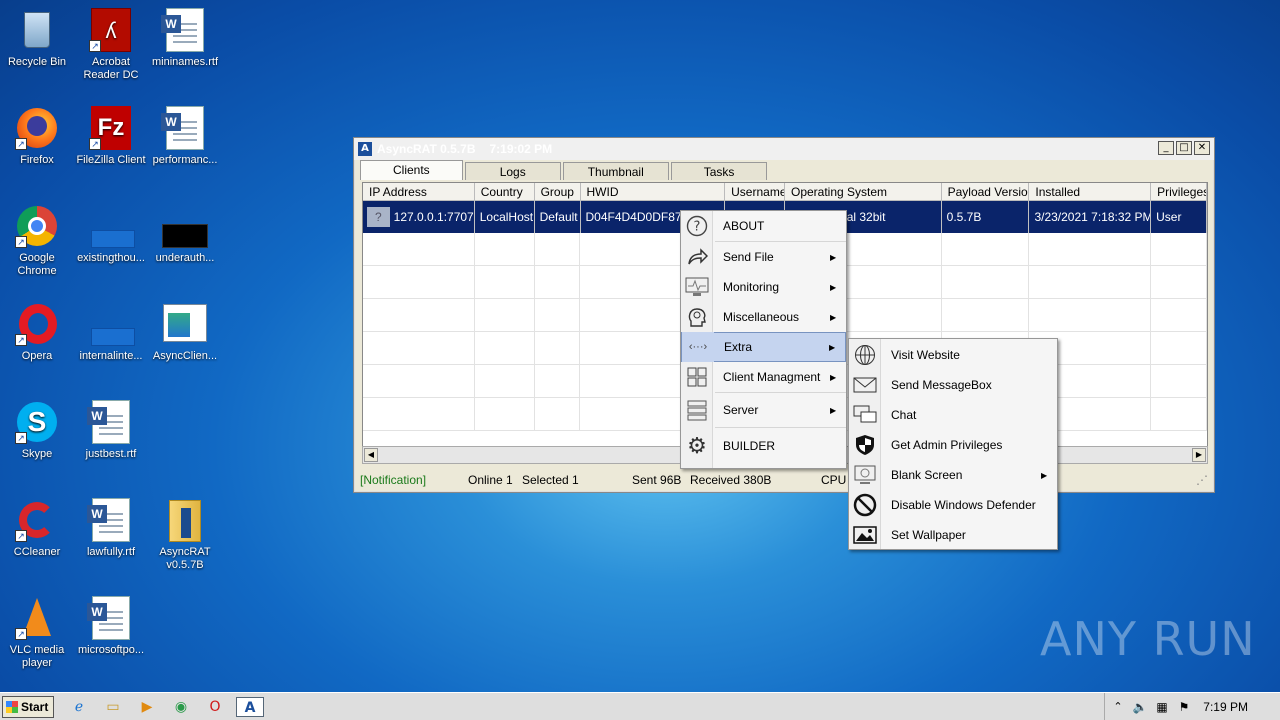 The height and width of the screenshot is (720, 1280). What do you see at coordinates (1140, 707) in the screenshot?
I see `volume-icon: 🔈` at bounding box center [1140, 707].